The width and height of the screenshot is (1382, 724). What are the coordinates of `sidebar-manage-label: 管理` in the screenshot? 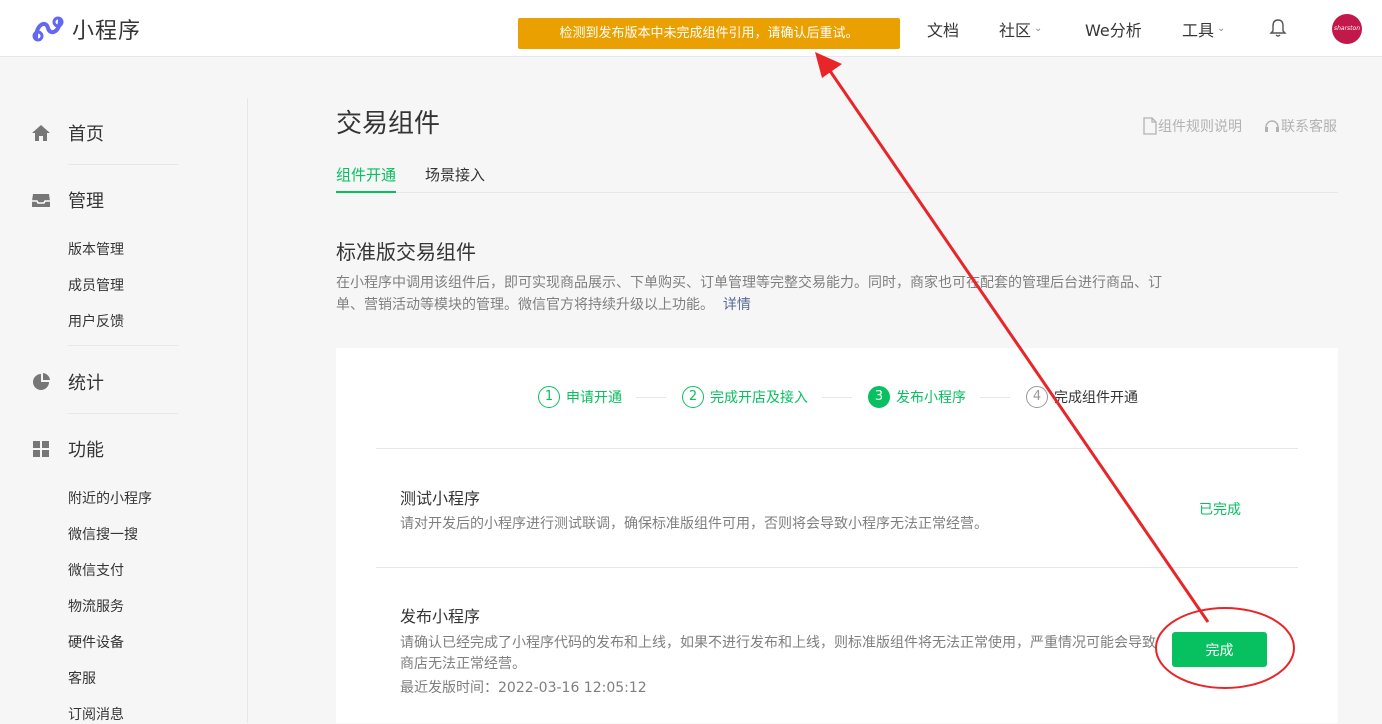 It's located at (86, 201).